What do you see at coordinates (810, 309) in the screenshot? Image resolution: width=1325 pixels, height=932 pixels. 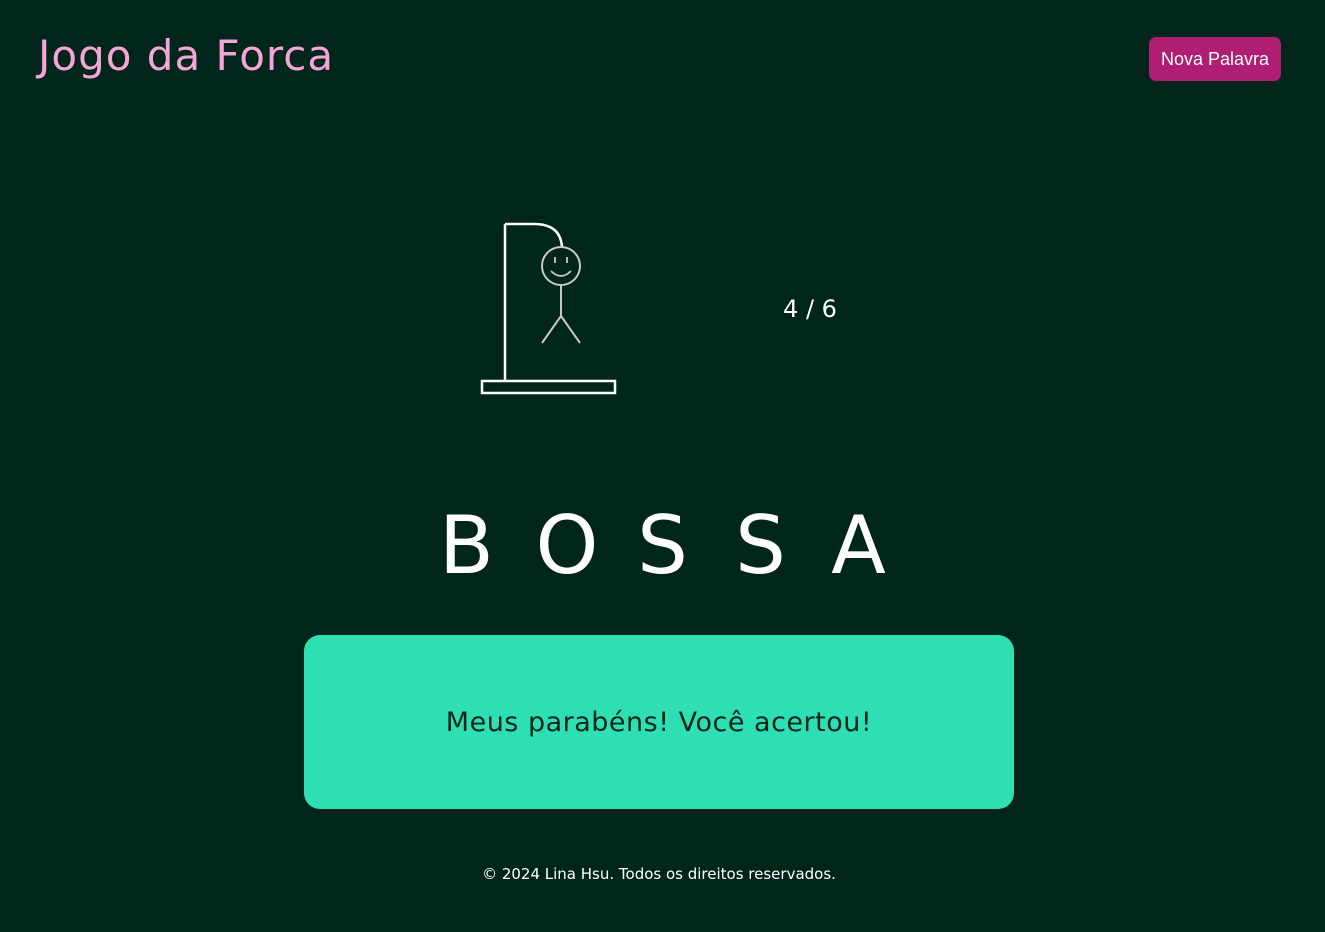 I see `error-counter: 4 / 6` at bounding box center [810, 309].